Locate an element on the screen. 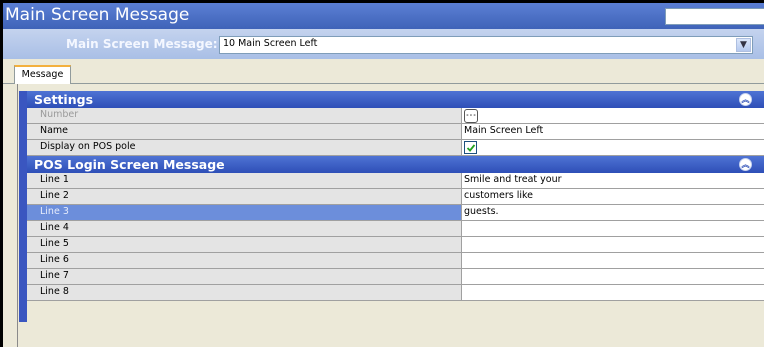 The height and width of the screenshot is (347, 764). property-row-line-3: Line 3 guests. is located at coordinates (395, 213).